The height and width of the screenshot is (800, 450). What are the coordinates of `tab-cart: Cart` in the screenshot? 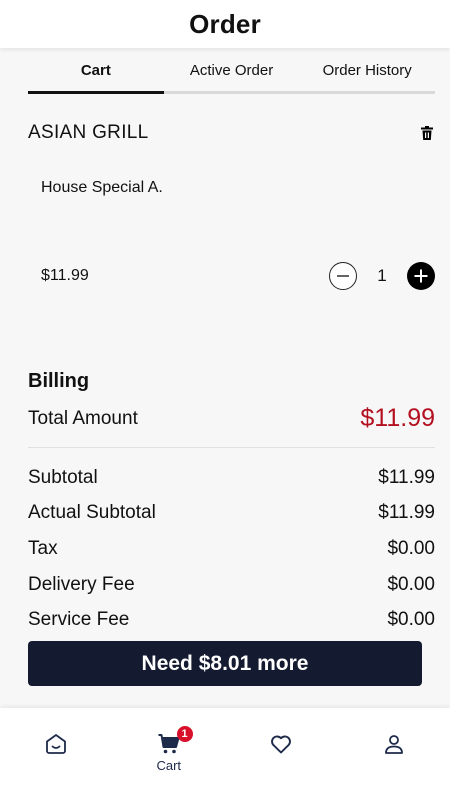 It's located at (96, 71).